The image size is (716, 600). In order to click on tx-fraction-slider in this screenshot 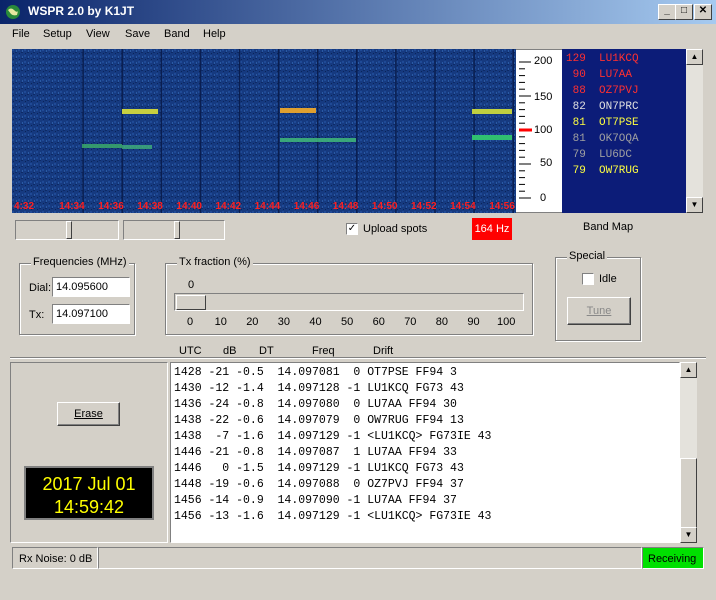, I will do `click(349, 302)`.